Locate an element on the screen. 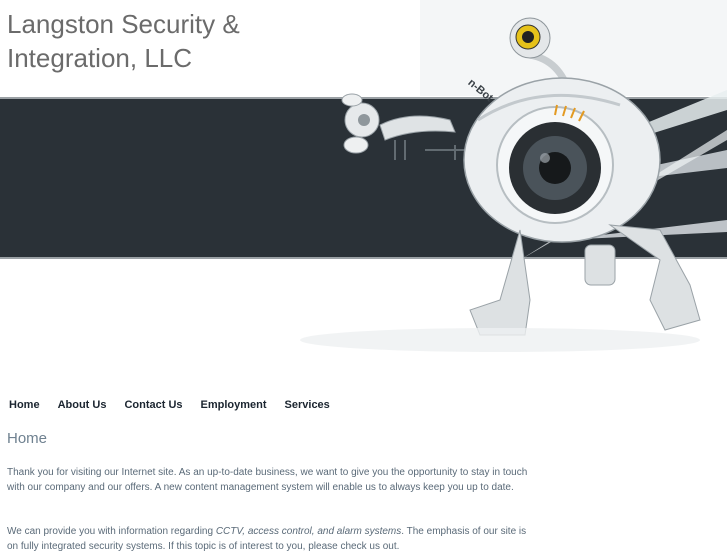 Image resolution: width=727 pixels, height=554 pixels. robot-eye is located at coordinates (530, 38).